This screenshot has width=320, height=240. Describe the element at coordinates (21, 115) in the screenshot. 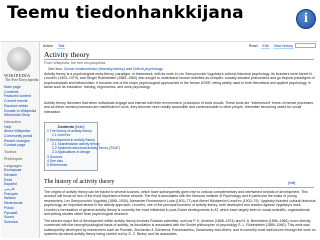

I see `sidebar-link: Wikimedia Shop` at that location.